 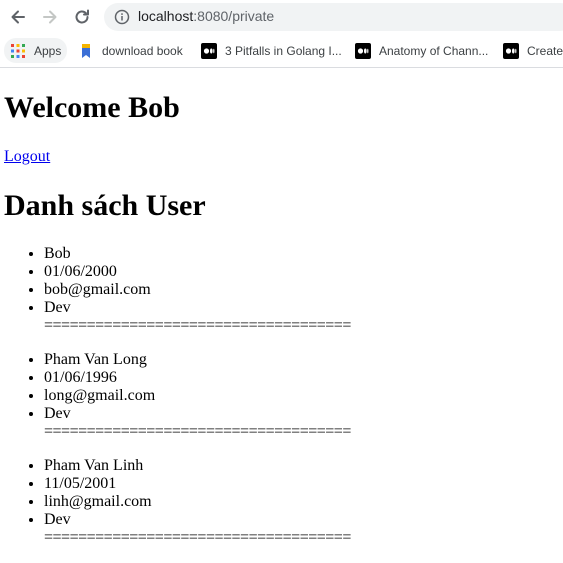 I want to click on browser-toolbar: localhost:8080/private, so click(x=281, y=17).